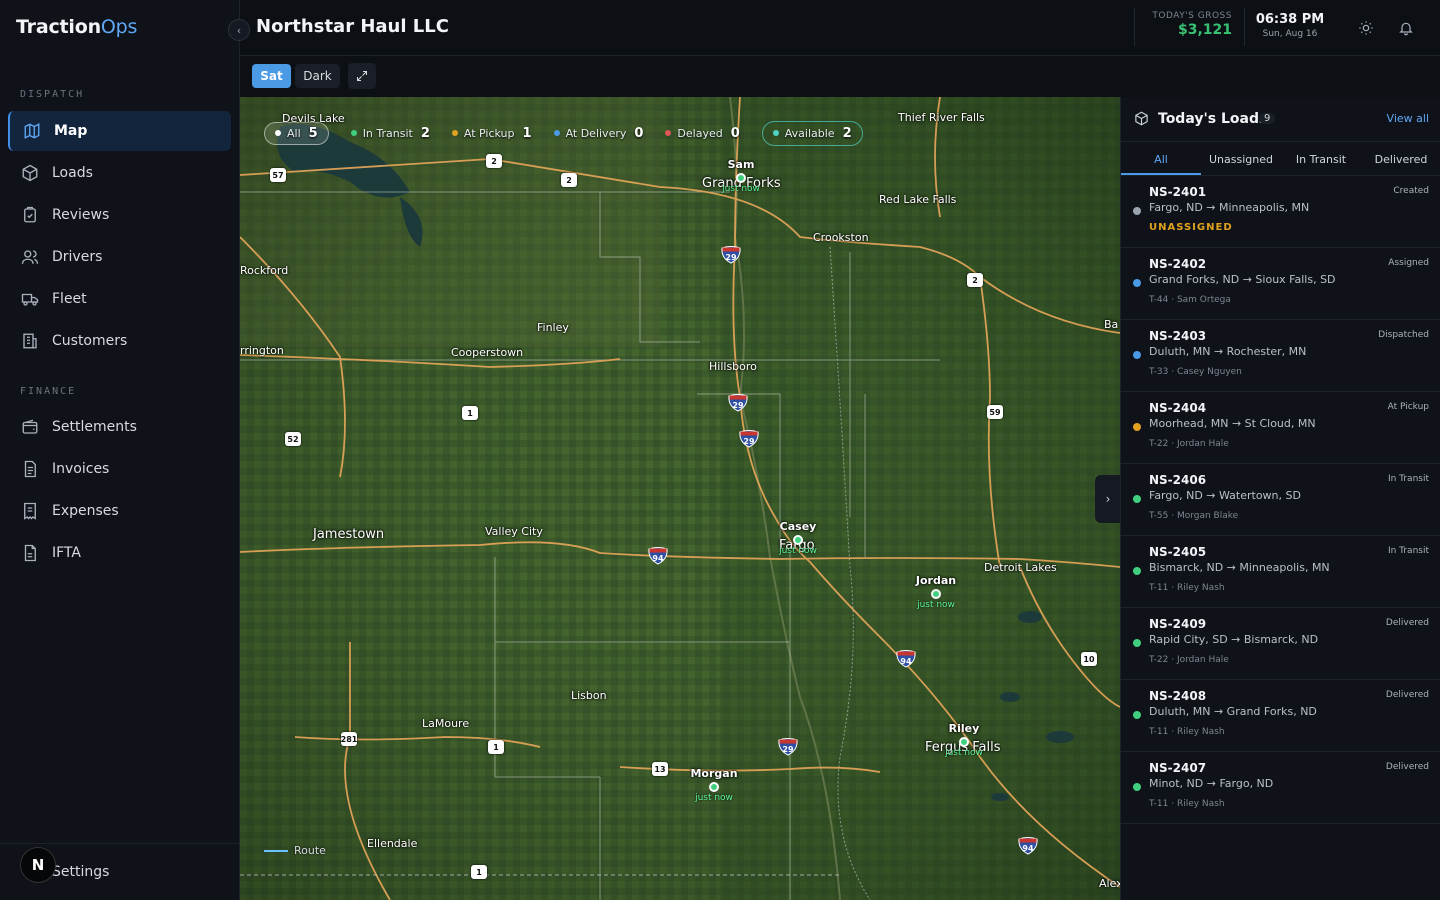  What do you see at coordinates (77, 257) in the screenshot?
I see `sidebar-item-label: Drivers` at bounding box center [77, 257].